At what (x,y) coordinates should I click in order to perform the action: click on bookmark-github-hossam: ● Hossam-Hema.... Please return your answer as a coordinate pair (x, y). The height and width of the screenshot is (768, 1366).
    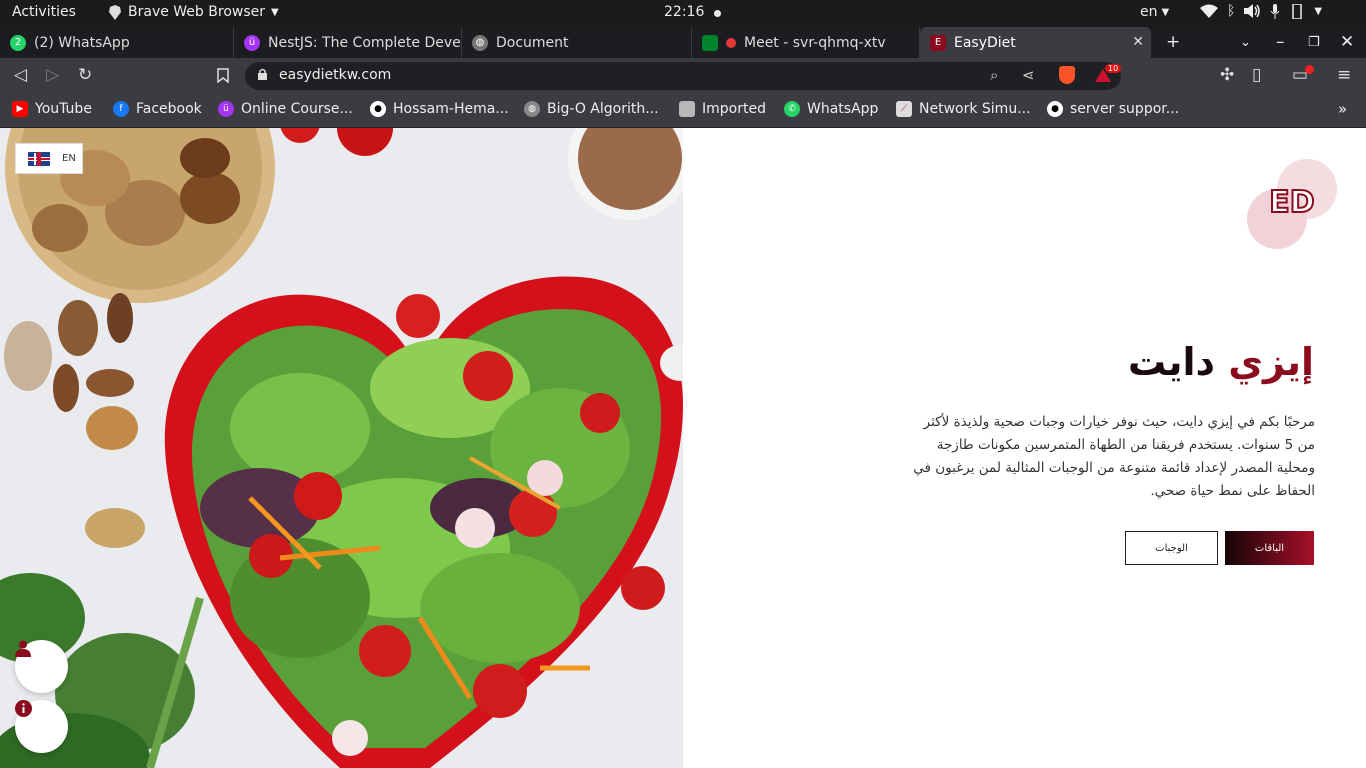
    Looking at the image, I should click on (439, 109).